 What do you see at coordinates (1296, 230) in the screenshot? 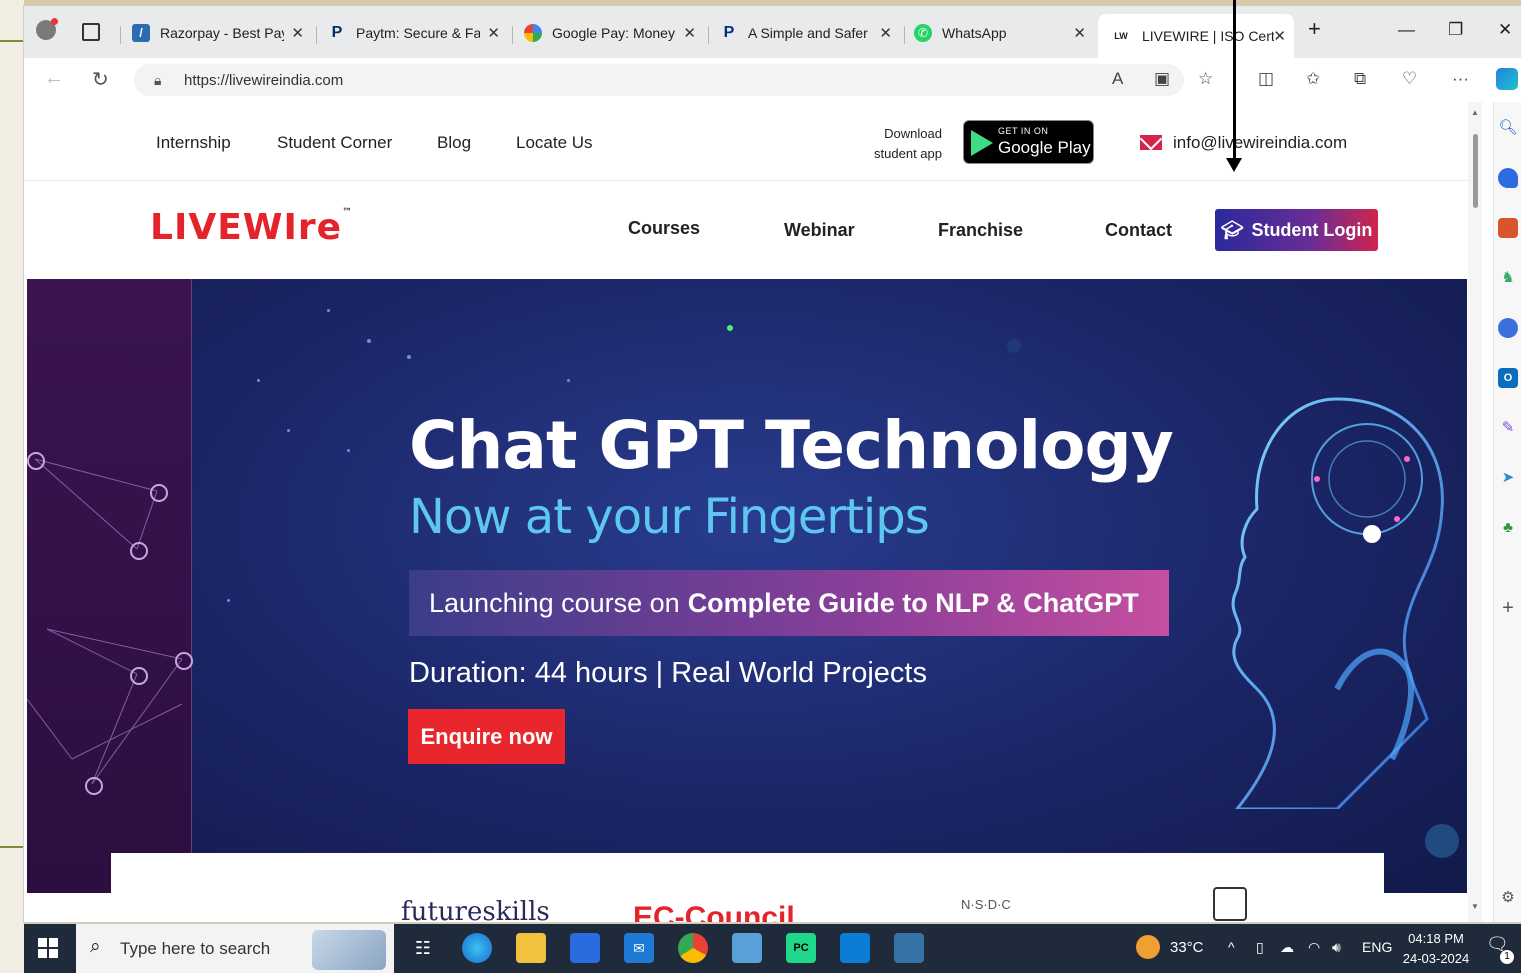
I see `student-login-button: 🎓︎ Student Login` at bounding box center [1296, 230].